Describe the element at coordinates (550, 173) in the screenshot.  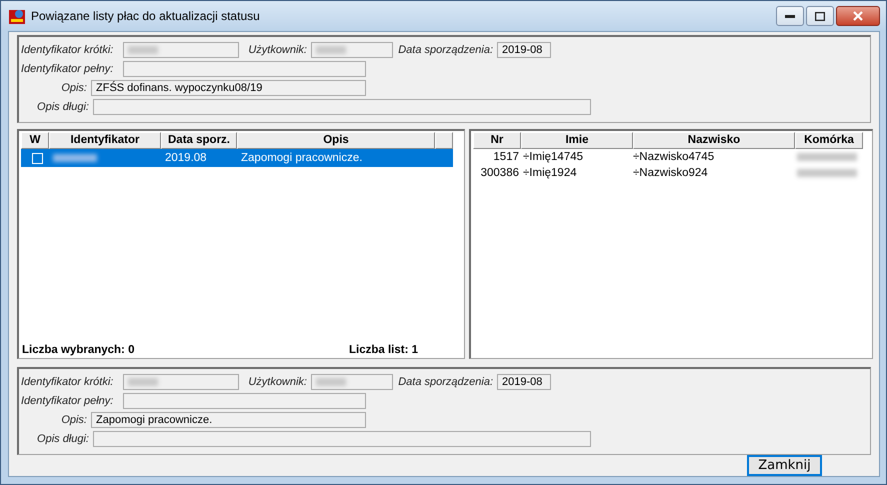
I see `table-cell: ÷Imię1924` at that location.